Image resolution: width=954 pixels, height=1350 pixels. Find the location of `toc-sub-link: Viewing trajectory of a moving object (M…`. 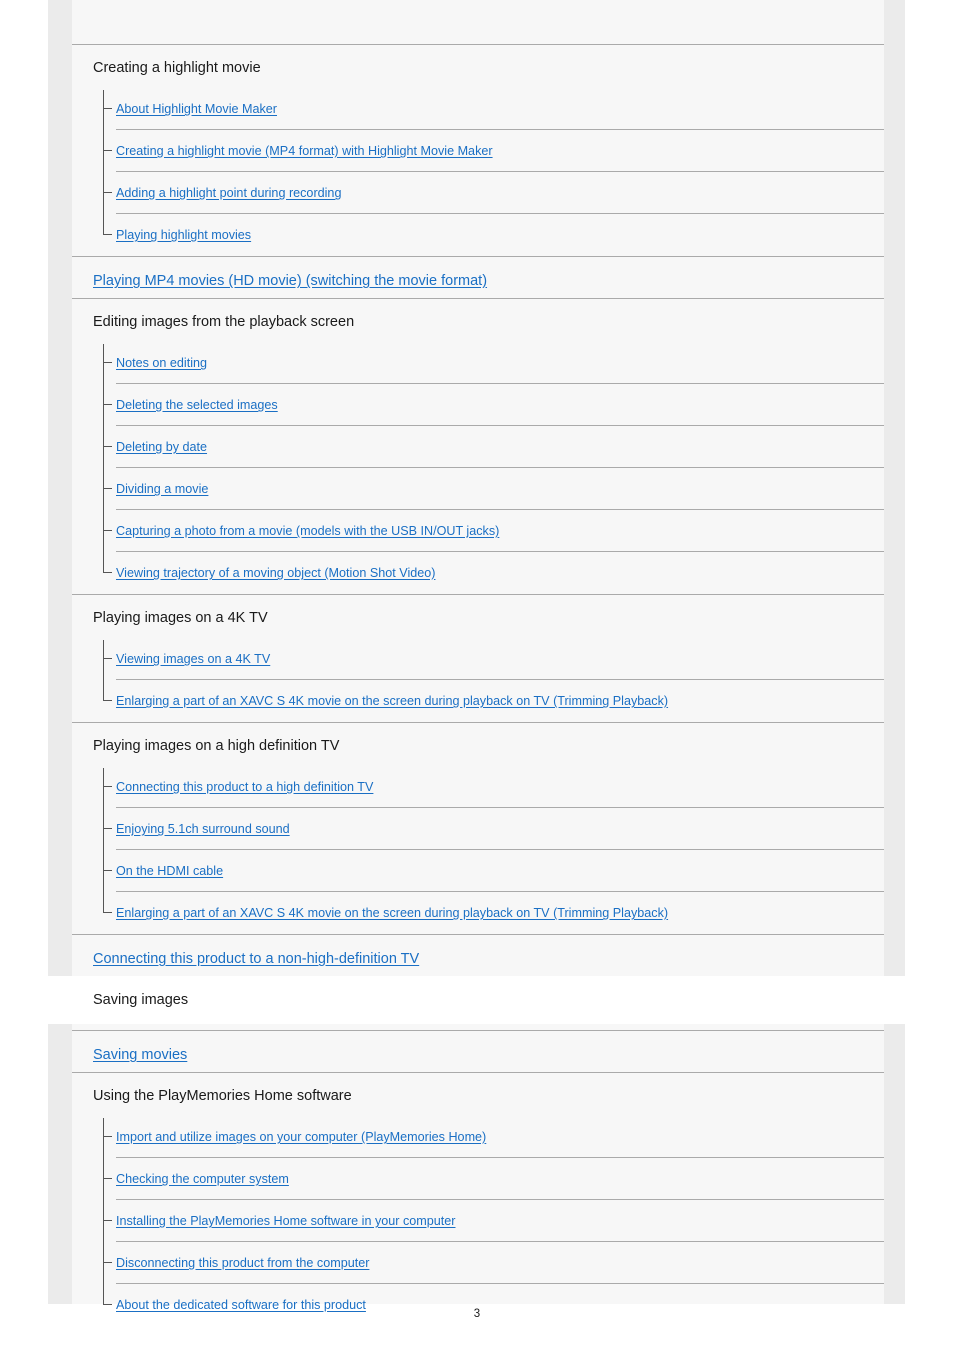

toc-sub-link: Viewing trajectory of a moving object (M… is located at coordinates (478, 573).